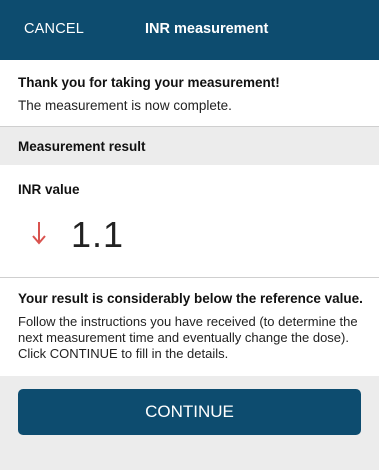 The width and height of the screenshot is (379, 470). Describe the element at coordinates (189, 412) in the screenshot. I see `continue-button: CONTINUE` at that location.